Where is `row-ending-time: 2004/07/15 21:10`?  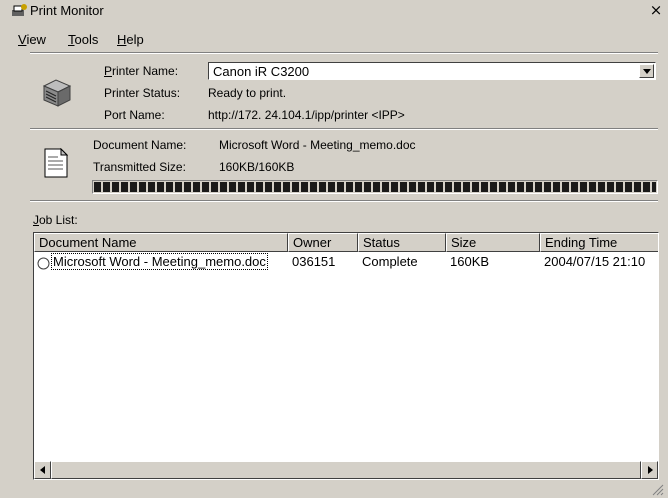
row-ending-time: 2004/07/15 21:10 is located at coordinates (595, 261).